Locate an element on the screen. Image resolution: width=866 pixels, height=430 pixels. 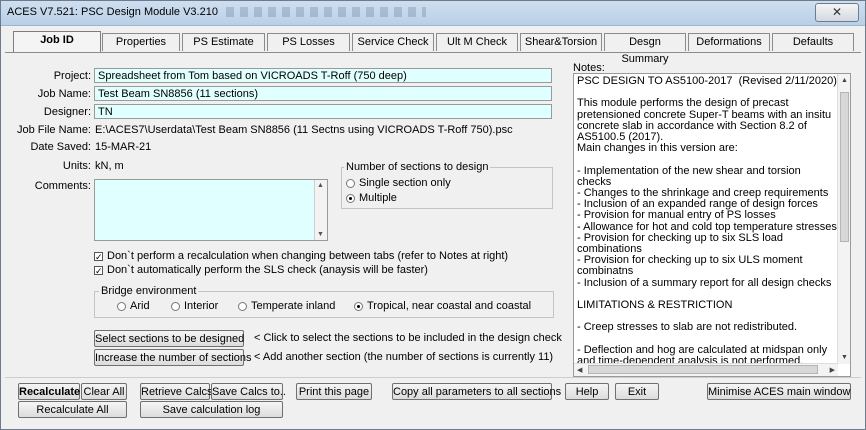
bottom-divider is located at coordinates (433, 377).